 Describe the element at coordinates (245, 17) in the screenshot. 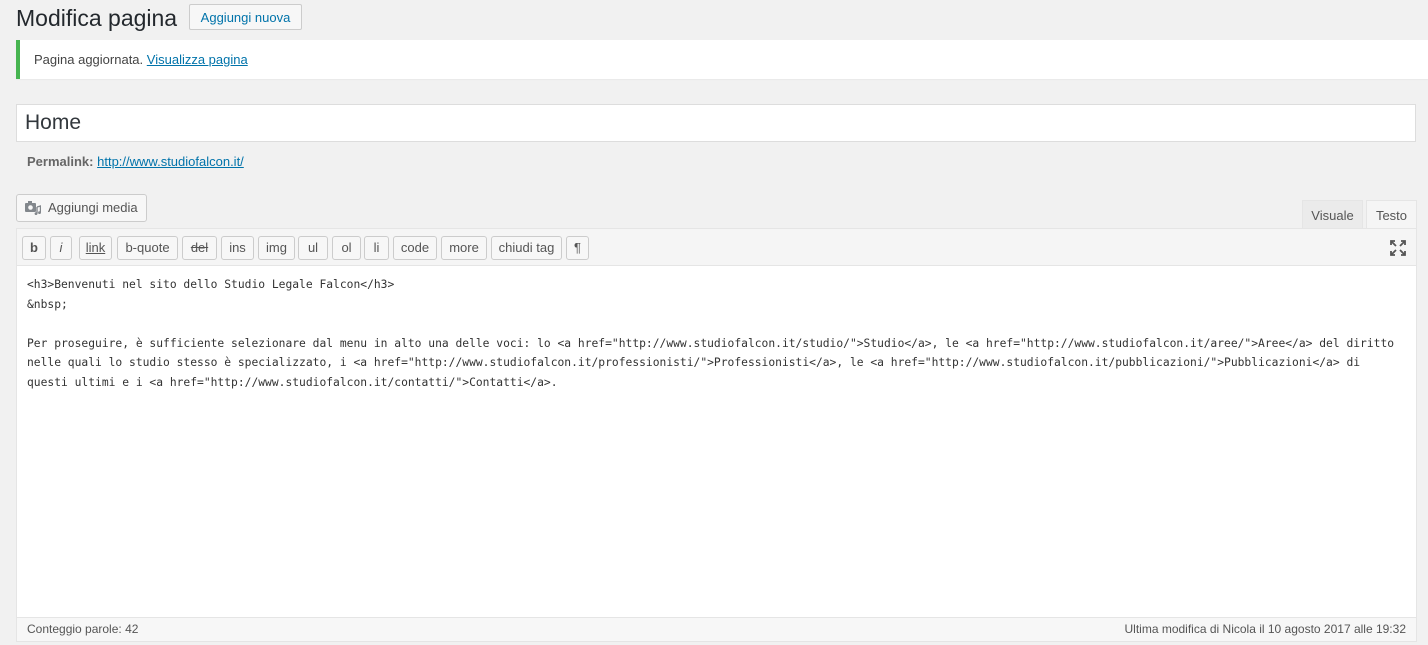

I see `add-new-button: Aggiungi nuova` at that location.